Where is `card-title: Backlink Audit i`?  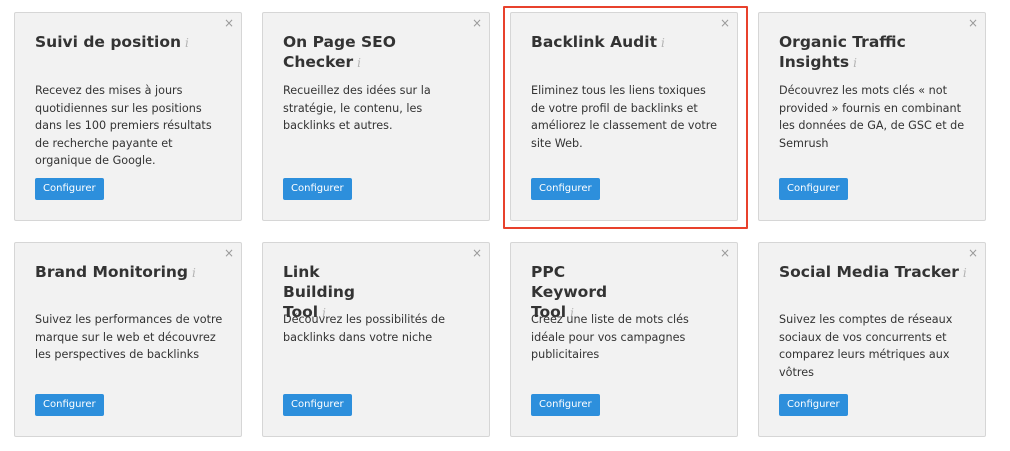 card-title: Backlink Audit i is located at coordinates (598, 42).